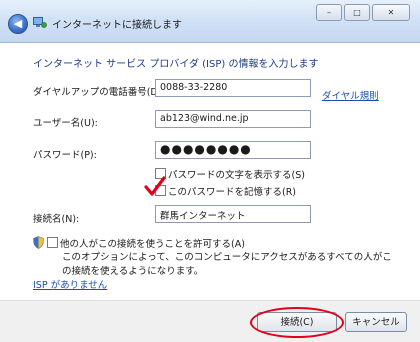 The width and height of the screenshot is (420, 342). Describe the element at coordinates (297, 322) in the screenshot. I see `connect-highlight-annotation` at that location.